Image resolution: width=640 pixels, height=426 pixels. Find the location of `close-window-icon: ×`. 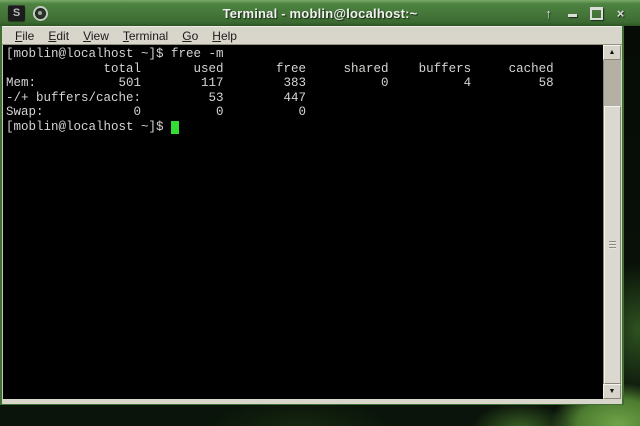

close-window-icon: × is located at coordinates (620, 13).